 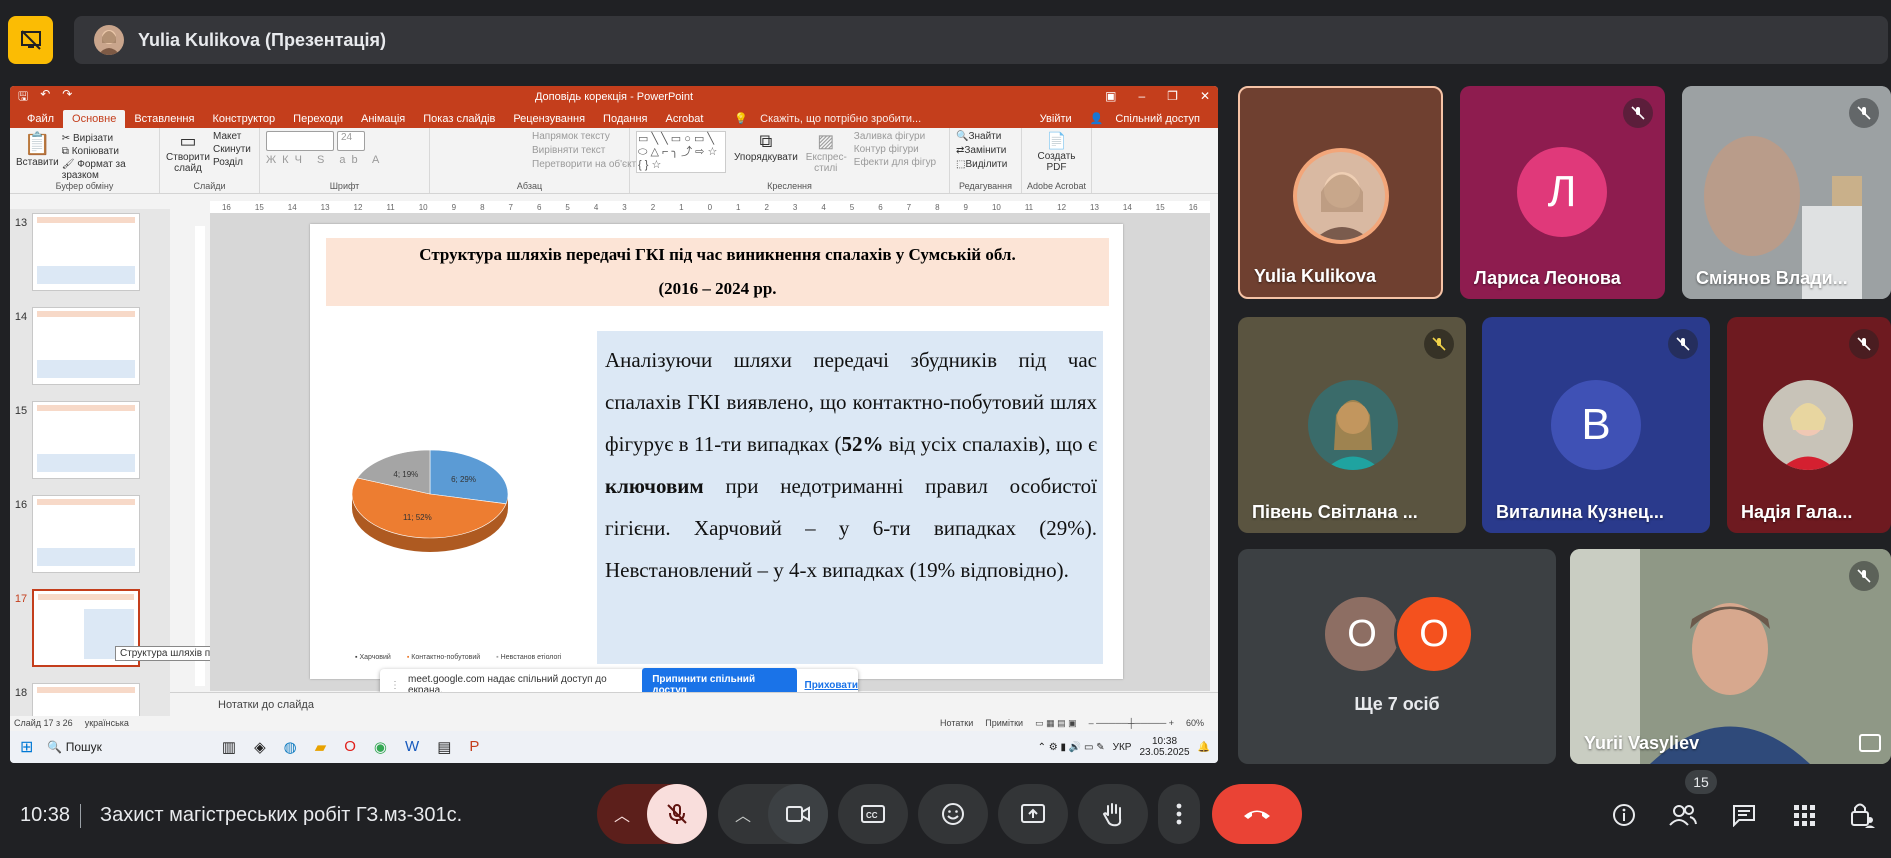 What do you see at coordinates (1113, 814) in the screenshot?
I see `raise-hand-button` at bounding box center [1113, 814].